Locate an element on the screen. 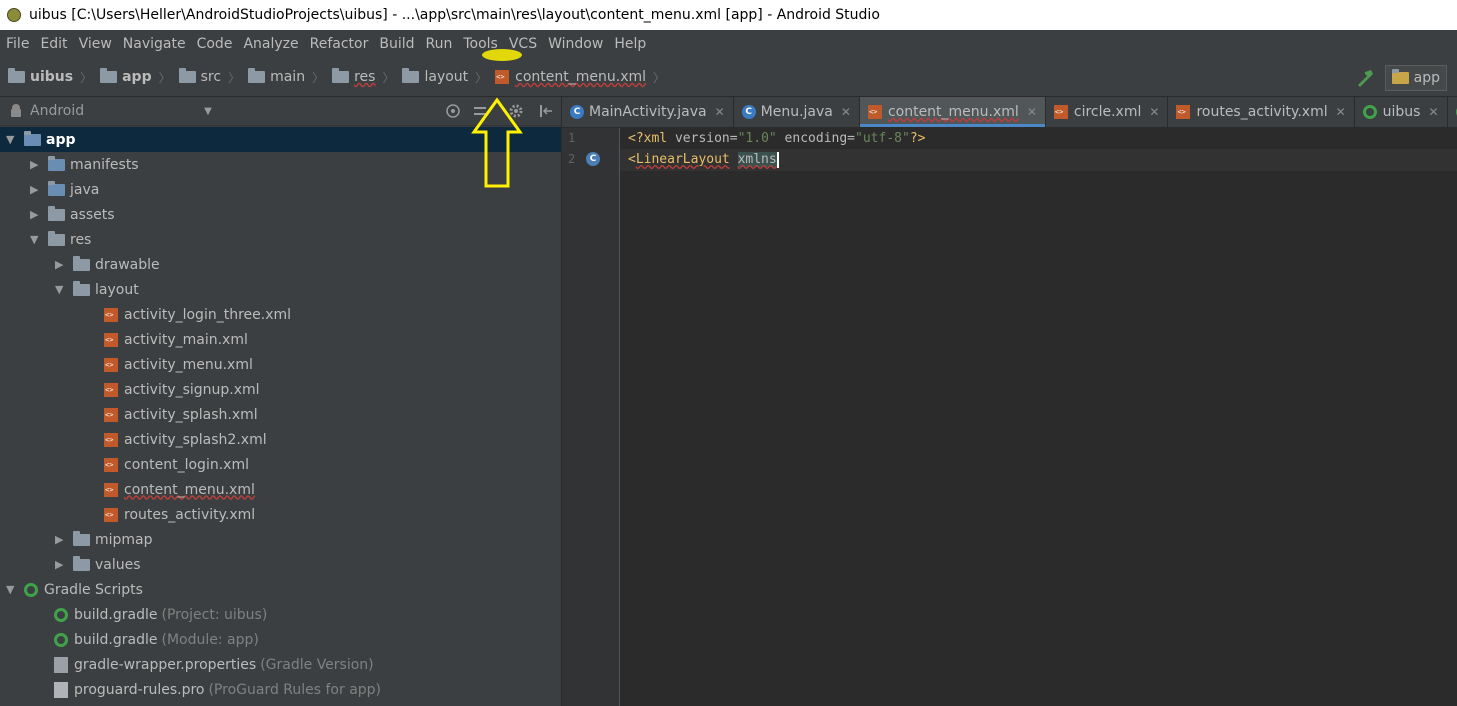 The image size is (1457, 706). file-label: gradle-wrapper.properties is located at coordinates (165, 664).